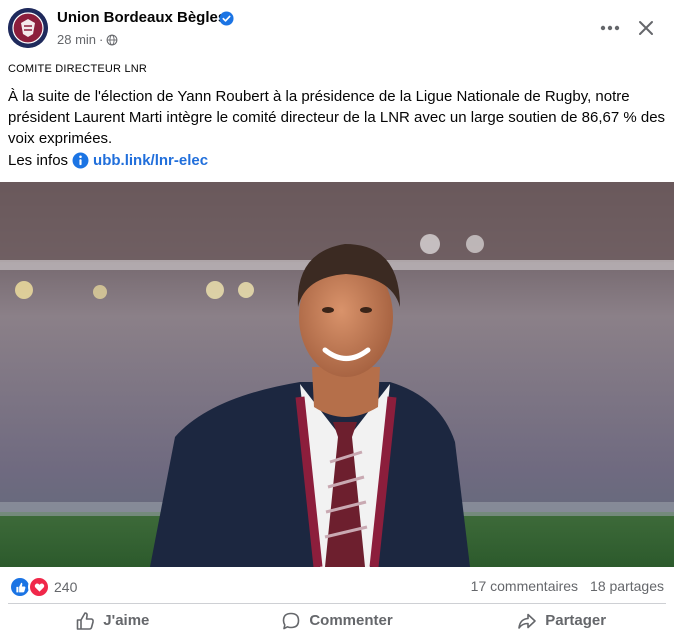  I want to click on more-options-icon, so click(610, 28).